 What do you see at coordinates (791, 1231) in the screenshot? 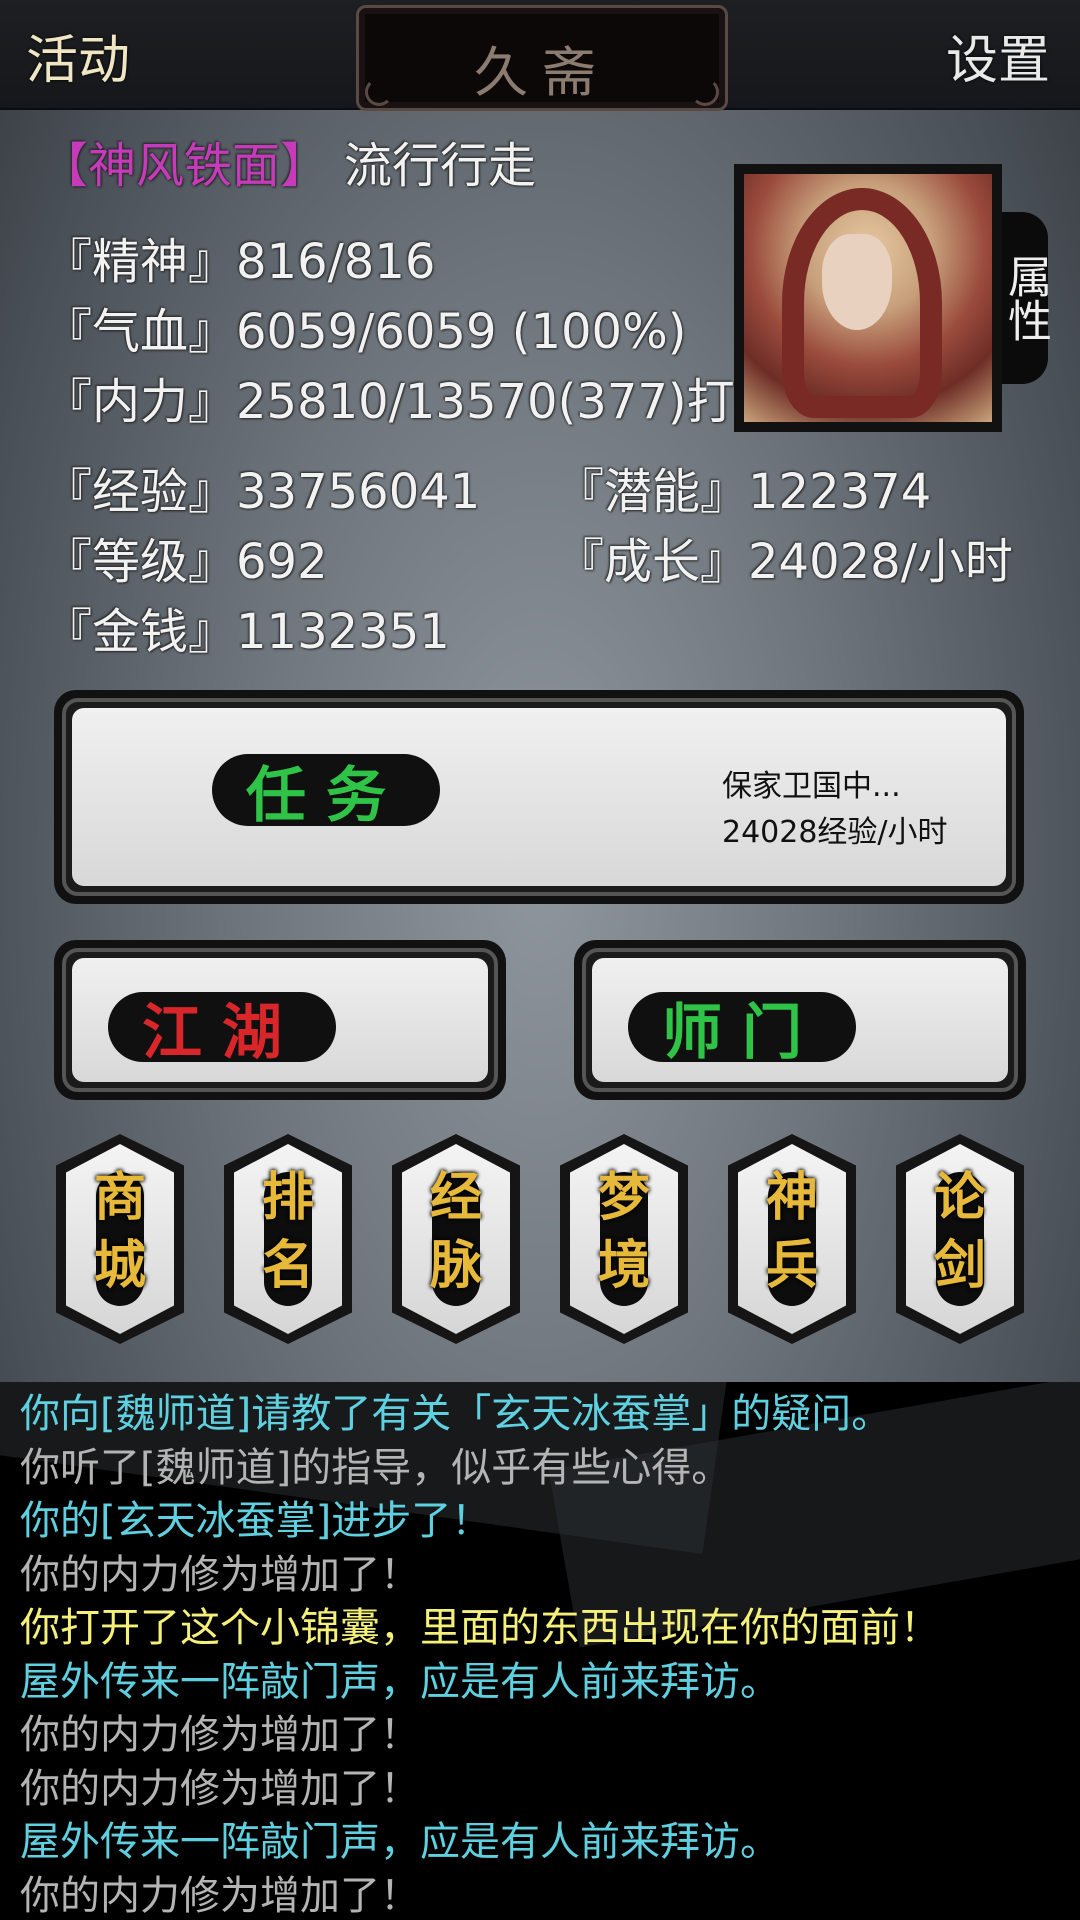
I see `divine-weapon-label: 神兵` at bounding box center [791, 1231].